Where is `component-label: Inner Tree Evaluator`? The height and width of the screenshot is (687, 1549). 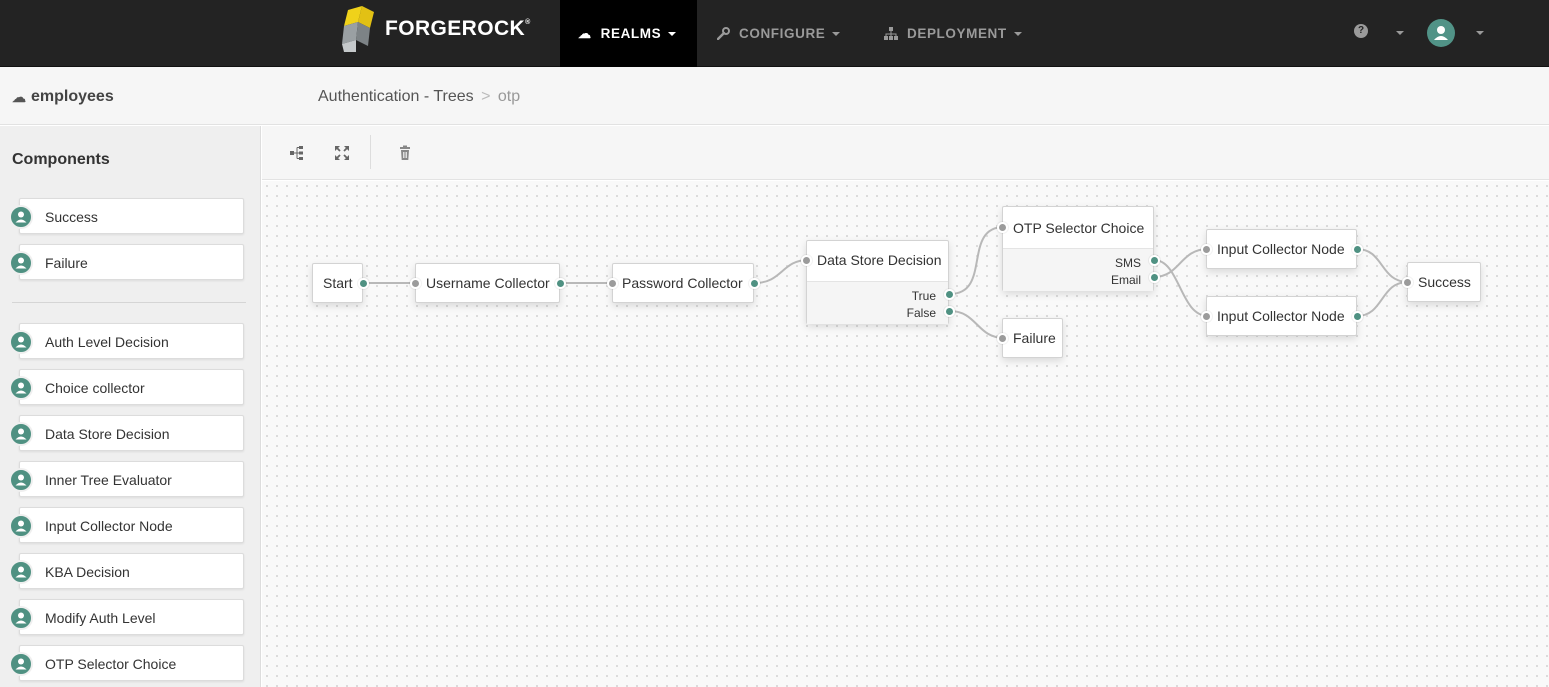 component-label: Inner Tree Evaluator is located at coordinates (108, 480).